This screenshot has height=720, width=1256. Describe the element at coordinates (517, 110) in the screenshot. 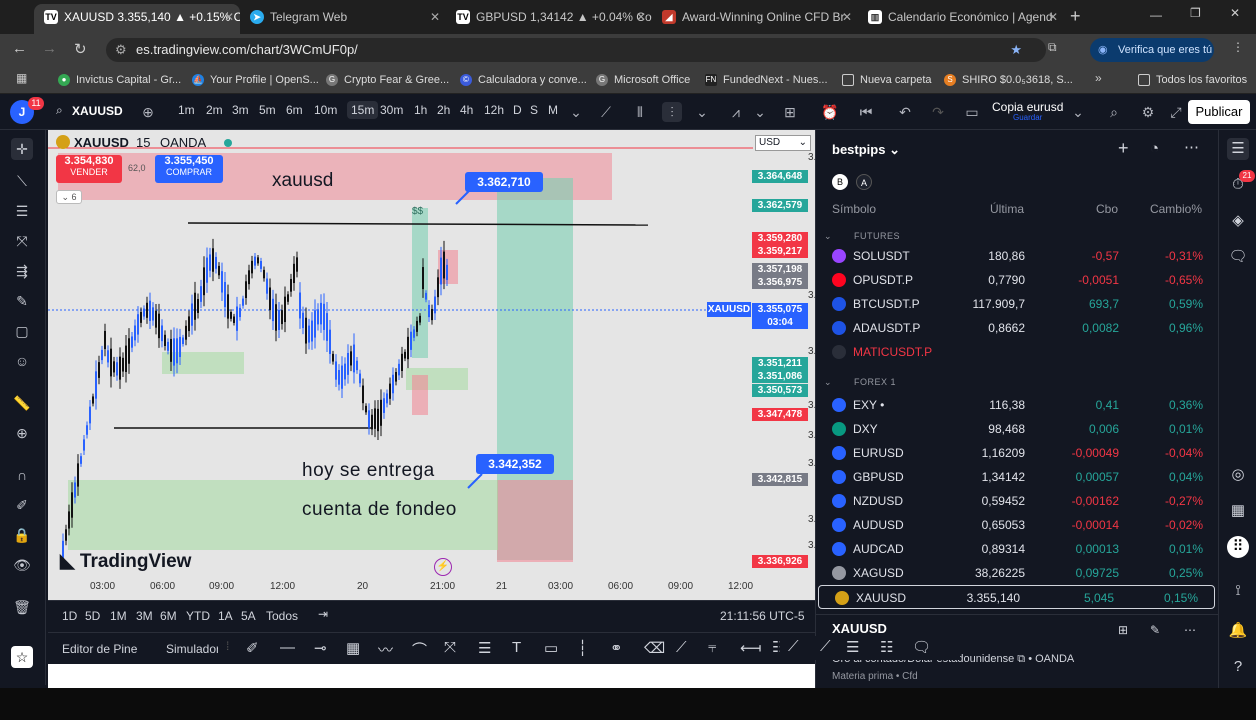

I see `timeframe-D: D` at that location.